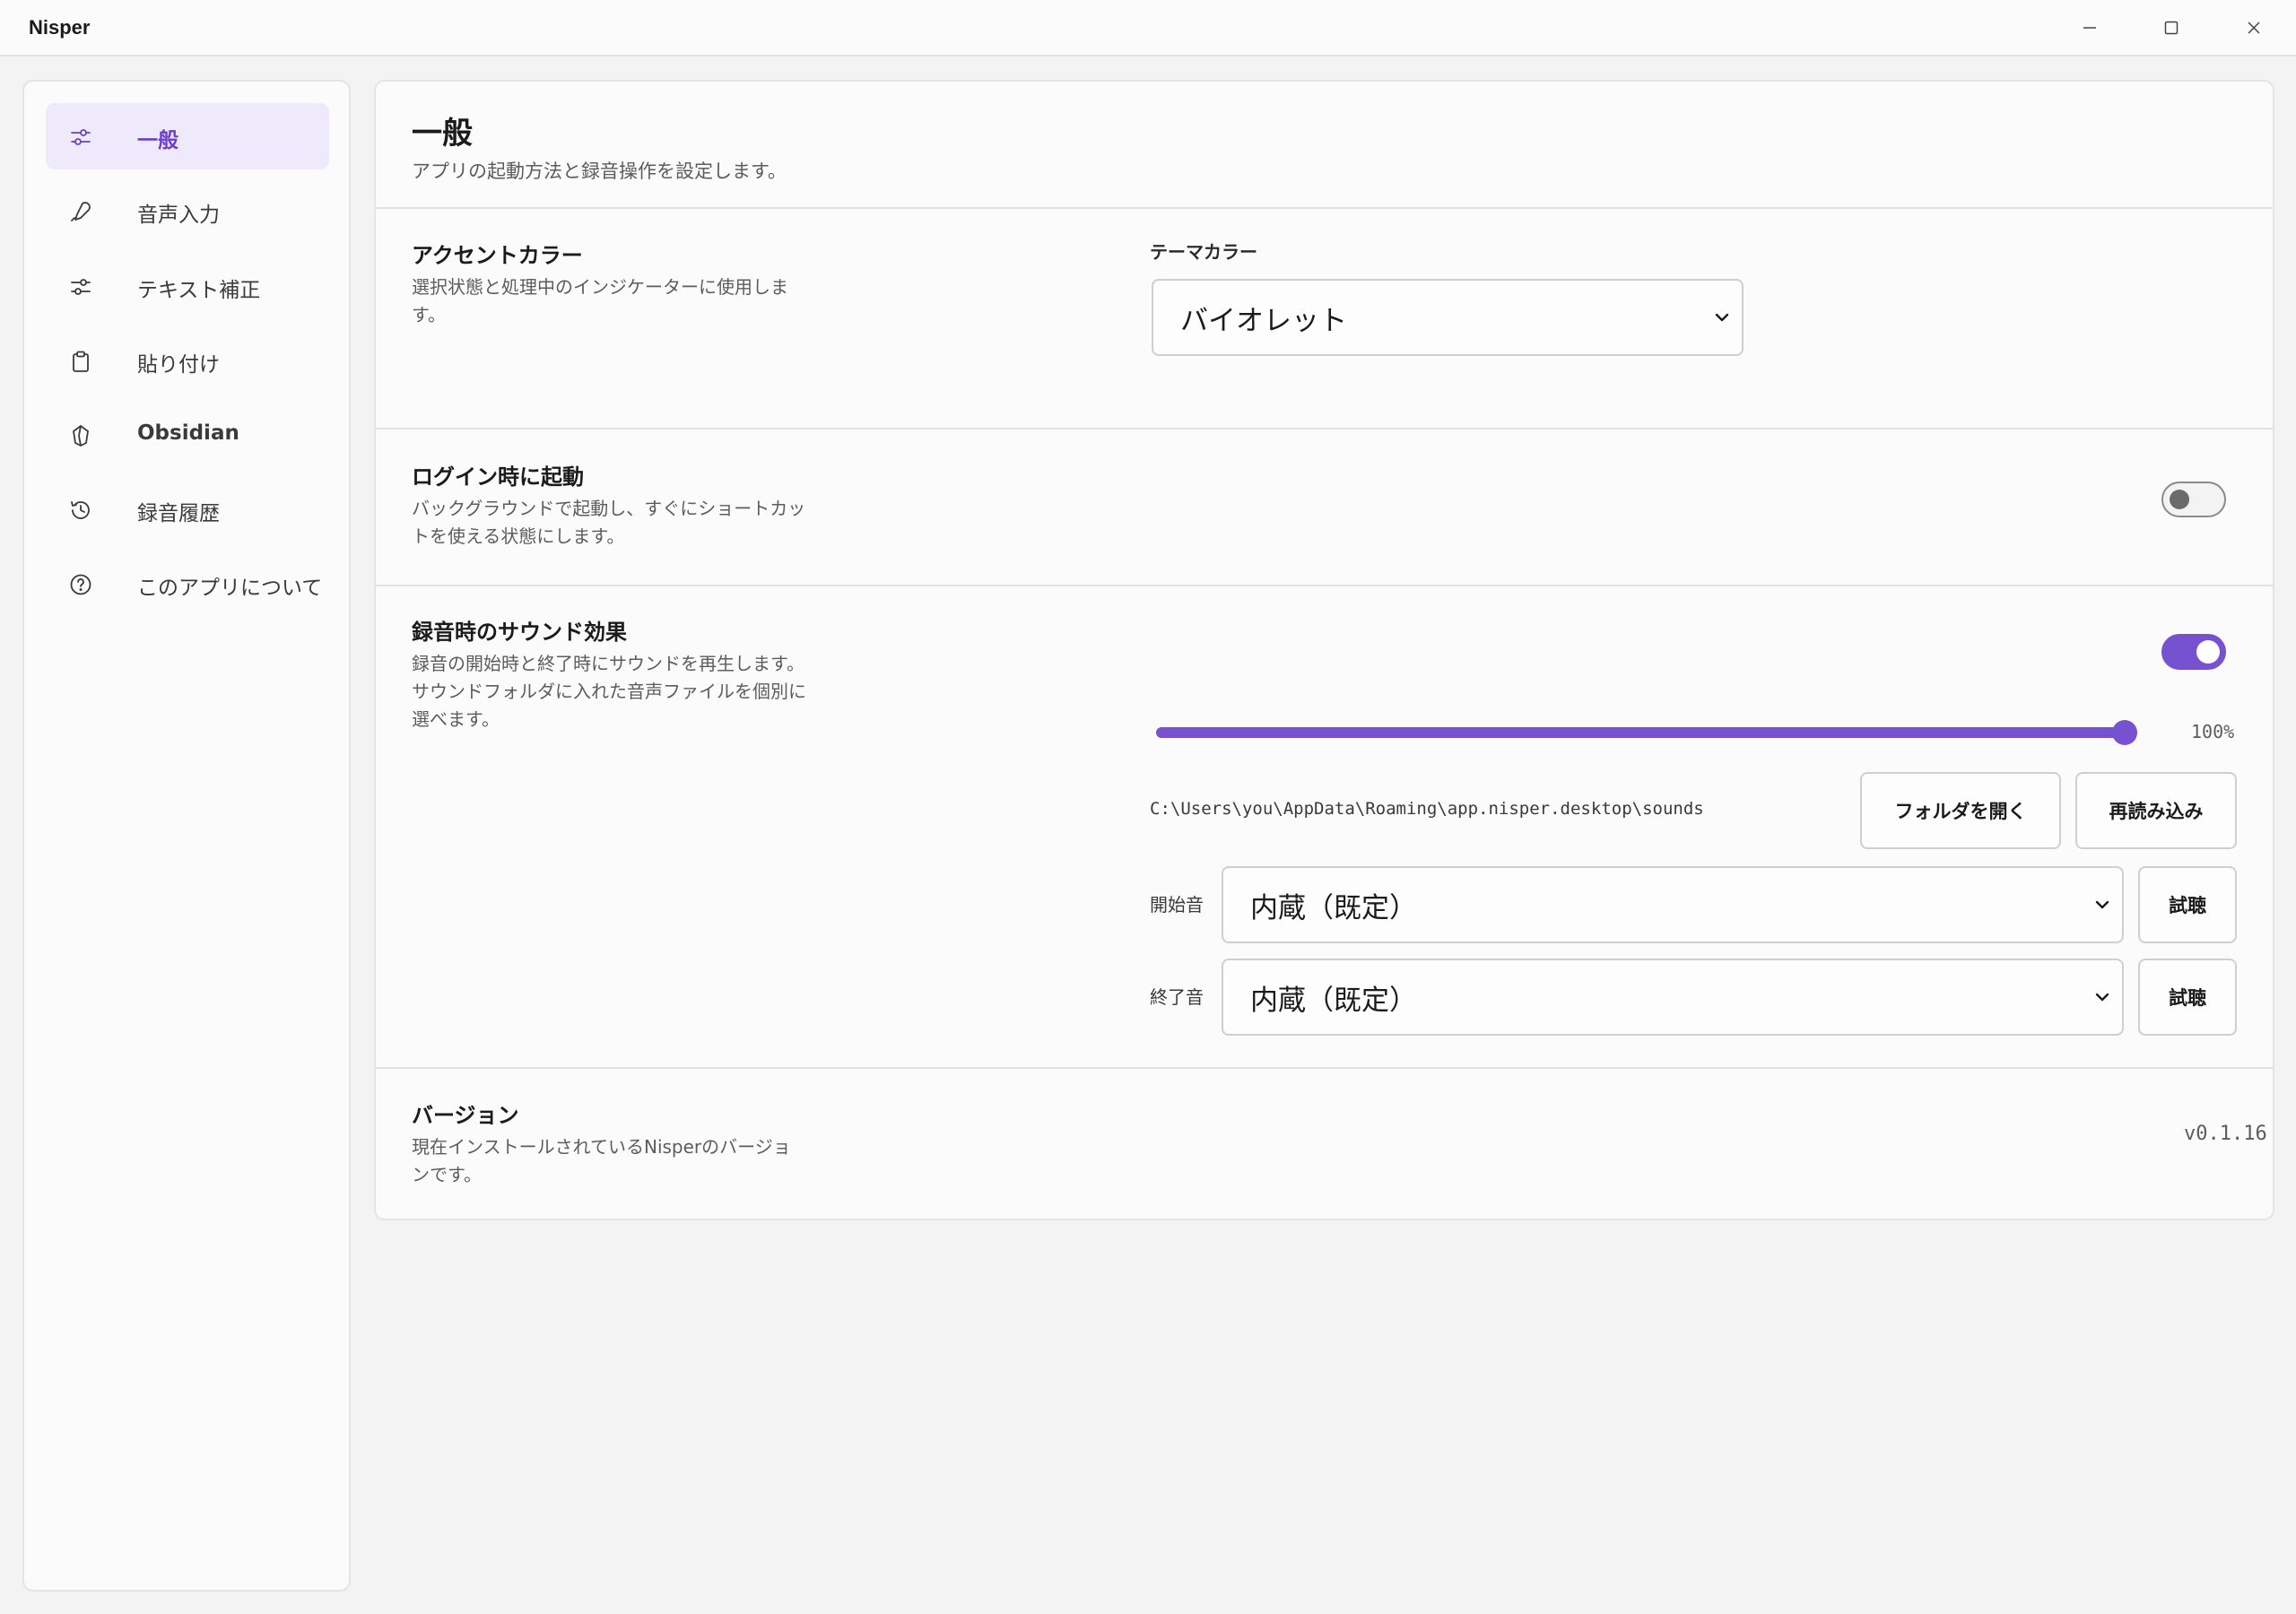  What do you see at coordinates (178, 513) in the screenshot?
I see `sidebar-item-label: 録音履歴` at bounding box center [178, 513].